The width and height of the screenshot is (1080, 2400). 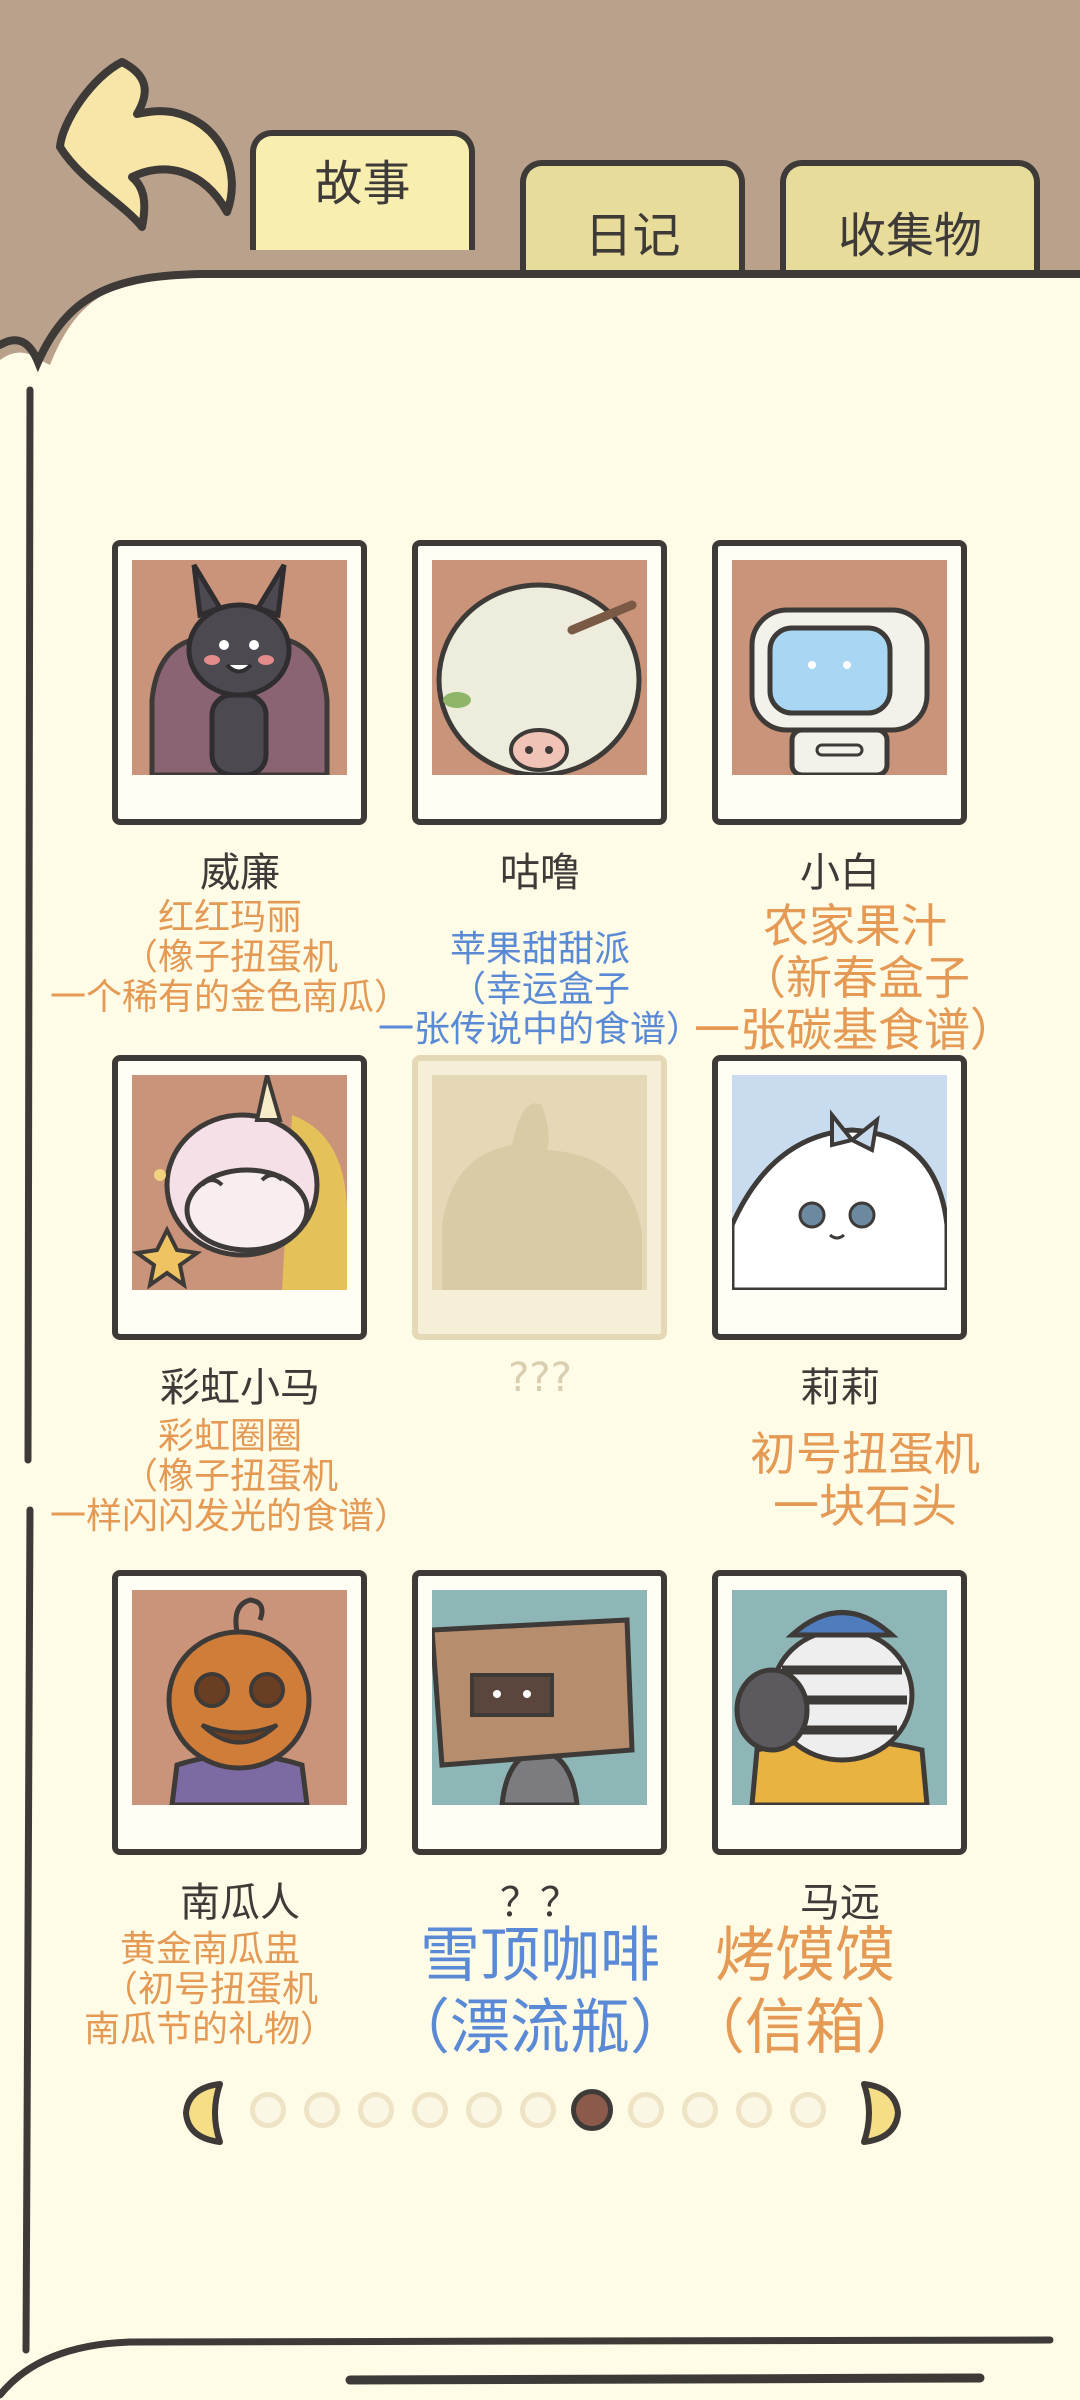 I want to click on note-line: （初号扭蛋机, so click(x=209, y=1989).